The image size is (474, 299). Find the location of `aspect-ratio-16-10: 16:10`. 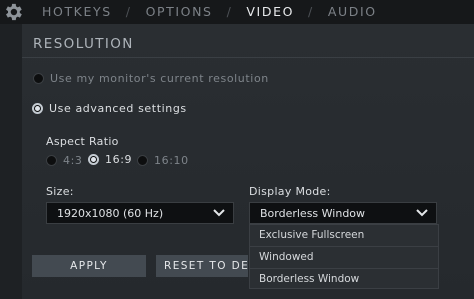

aspect-ratio-16-10: 16:10 is located at coordinates (163, 160).